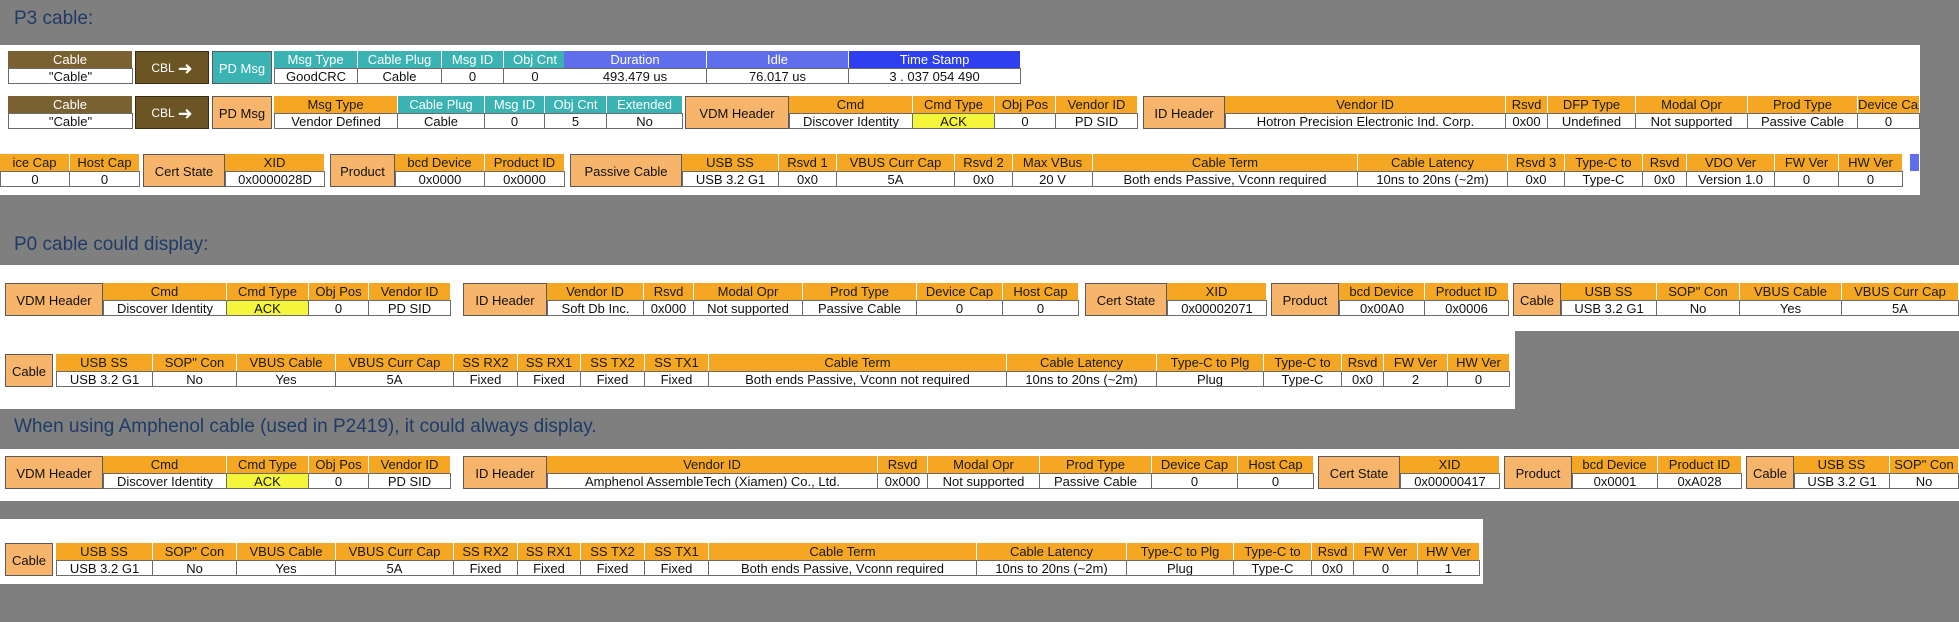 Image resolution: width=1959 pixels, height=622 pixels. Describe the element at coordinates (275, 179) in the screenshot. I see `xid-value: 0x0000028D` at that location.